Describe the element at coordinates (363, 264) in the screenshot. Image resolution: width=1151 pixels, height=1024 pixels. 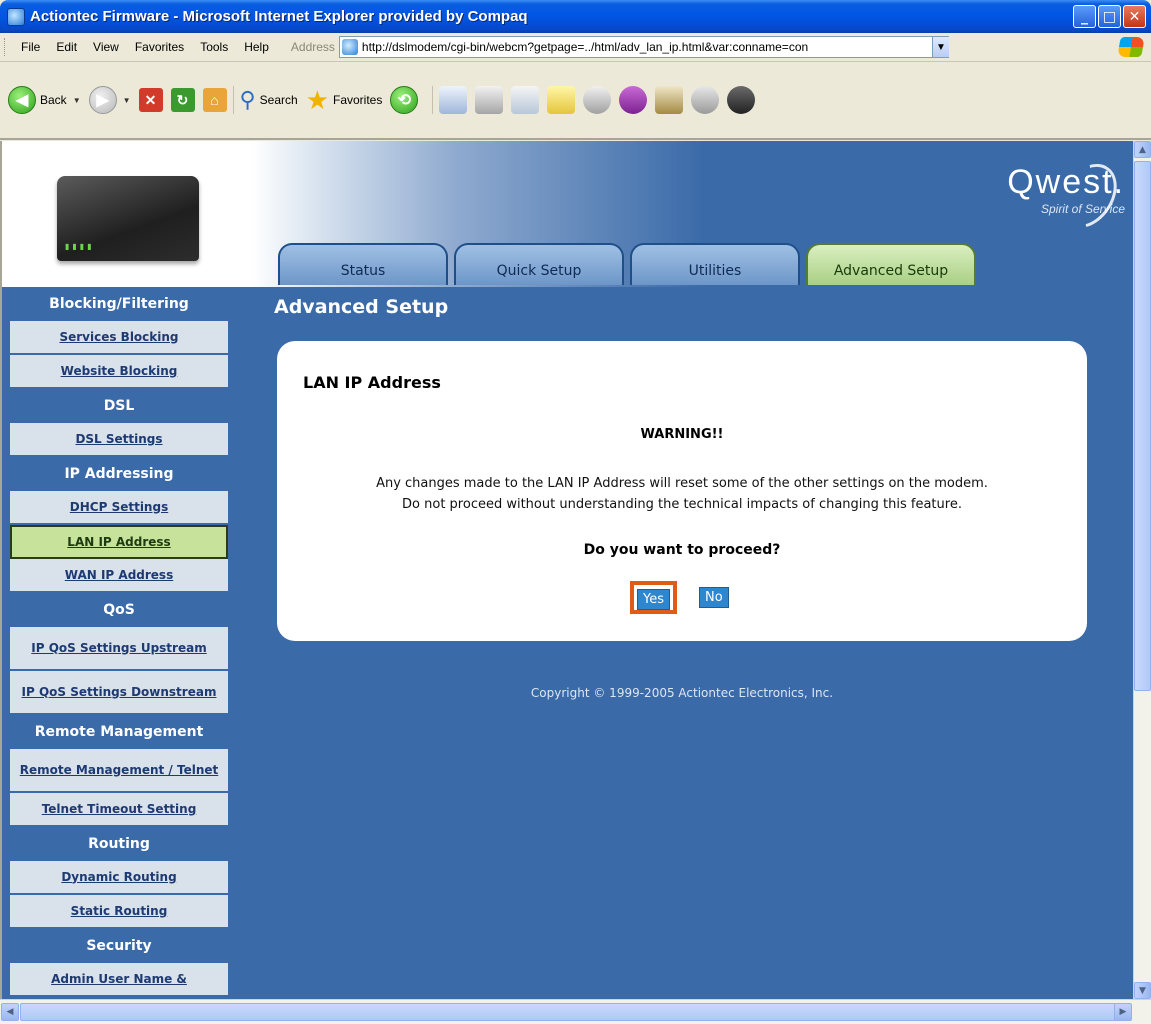
I see `tab-status: Status` at that location.